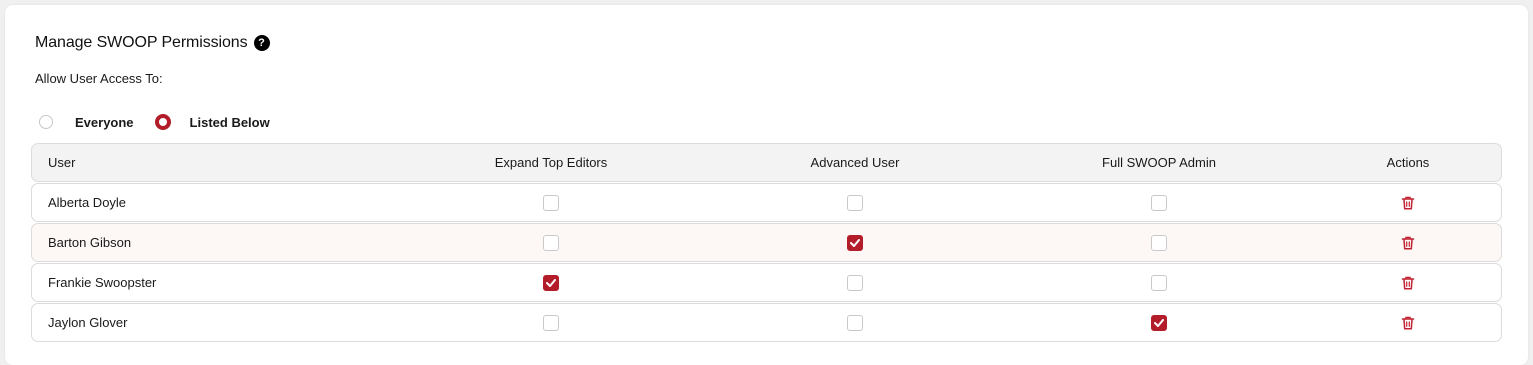 The height and width of the screenshot is (365, 1533). What do you see at coordinates (87, 202) in the screenshot?
I see `user-name: Alberta Doyle` at bounding box center [87, 202].